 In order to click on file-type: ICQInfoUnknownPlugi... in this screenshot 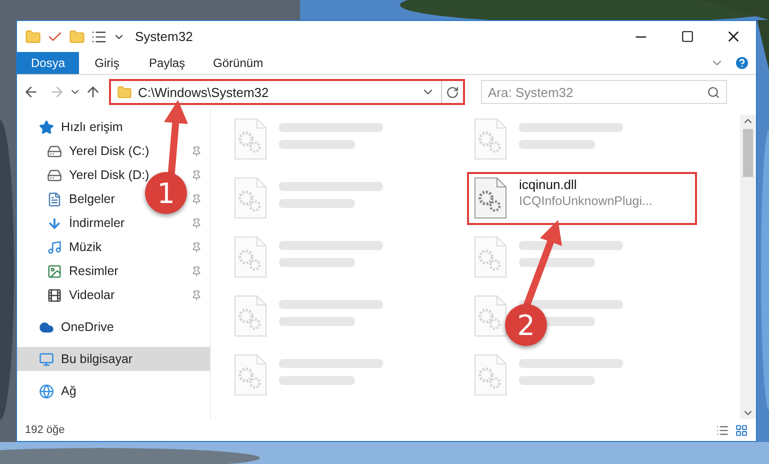, I will do `click(585, 201)`.